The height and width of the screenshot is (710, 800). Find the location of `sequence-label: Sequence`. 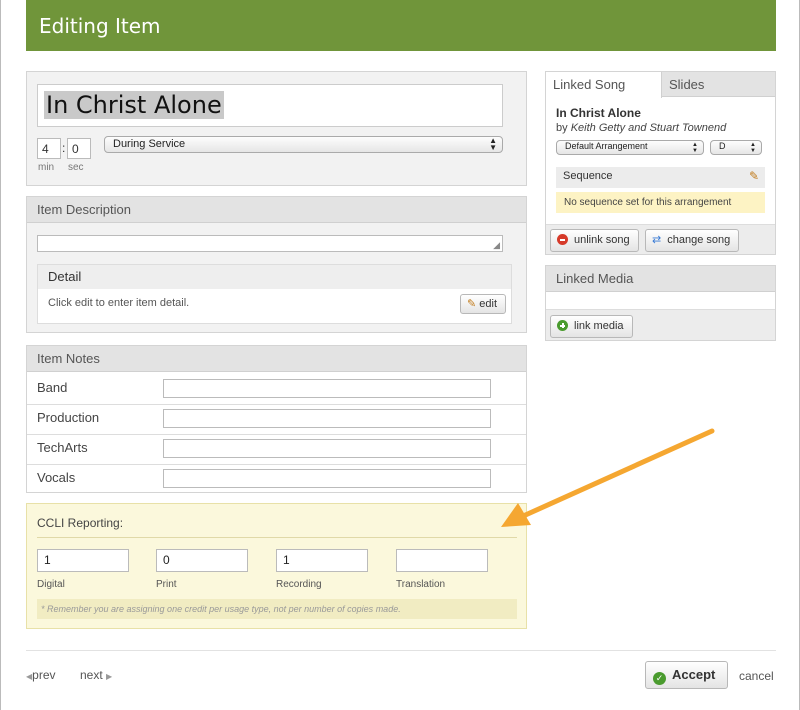

sequence-label: Sequence is located at coordinates (588, 176).